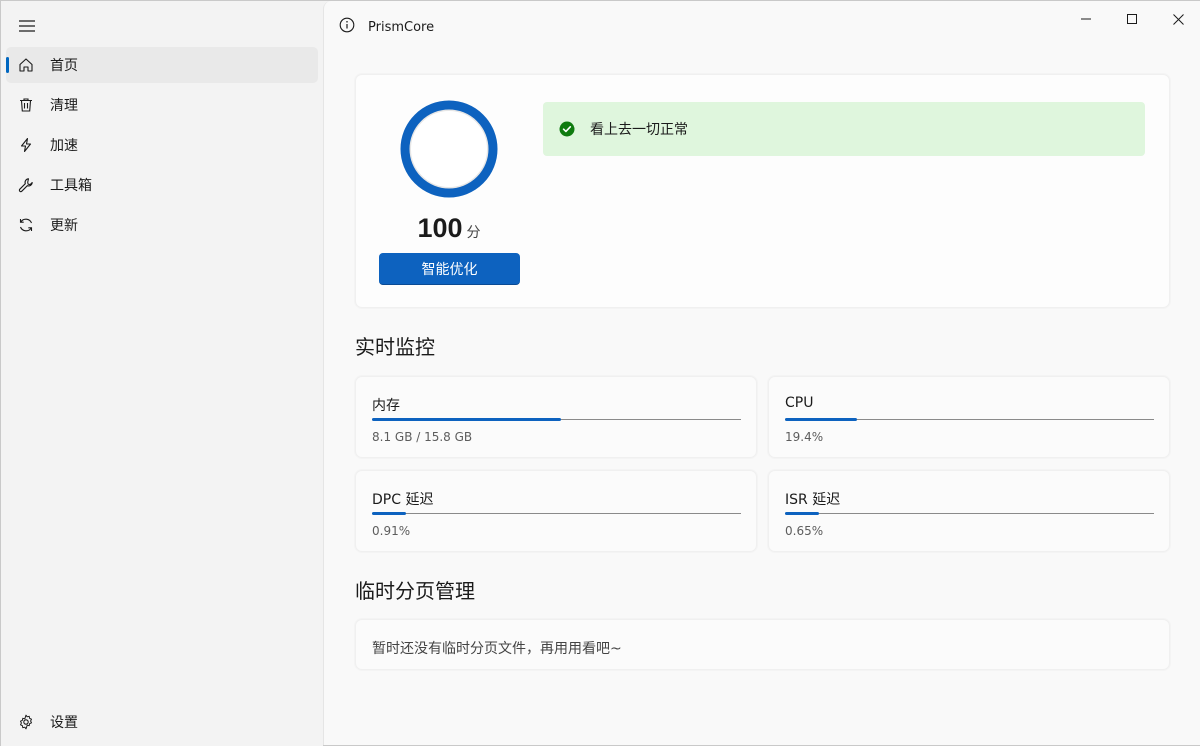 This screenshot has height=746, width=1200. Describe the element at coordinates (64, 146) in the screenshot. I see `sidebar-item-label: 加速` at that location.